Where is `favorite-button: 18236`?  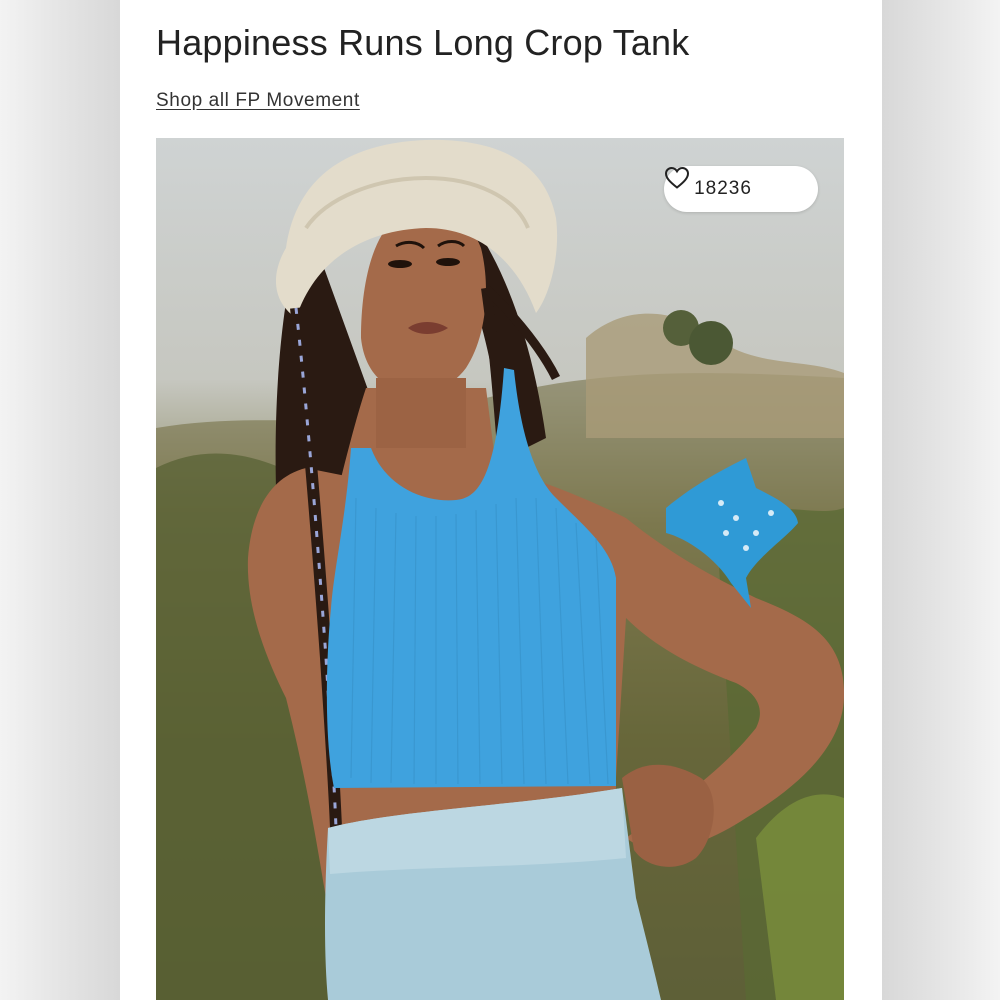 favorite-button: 18236 is located at coordinates (741, 189).